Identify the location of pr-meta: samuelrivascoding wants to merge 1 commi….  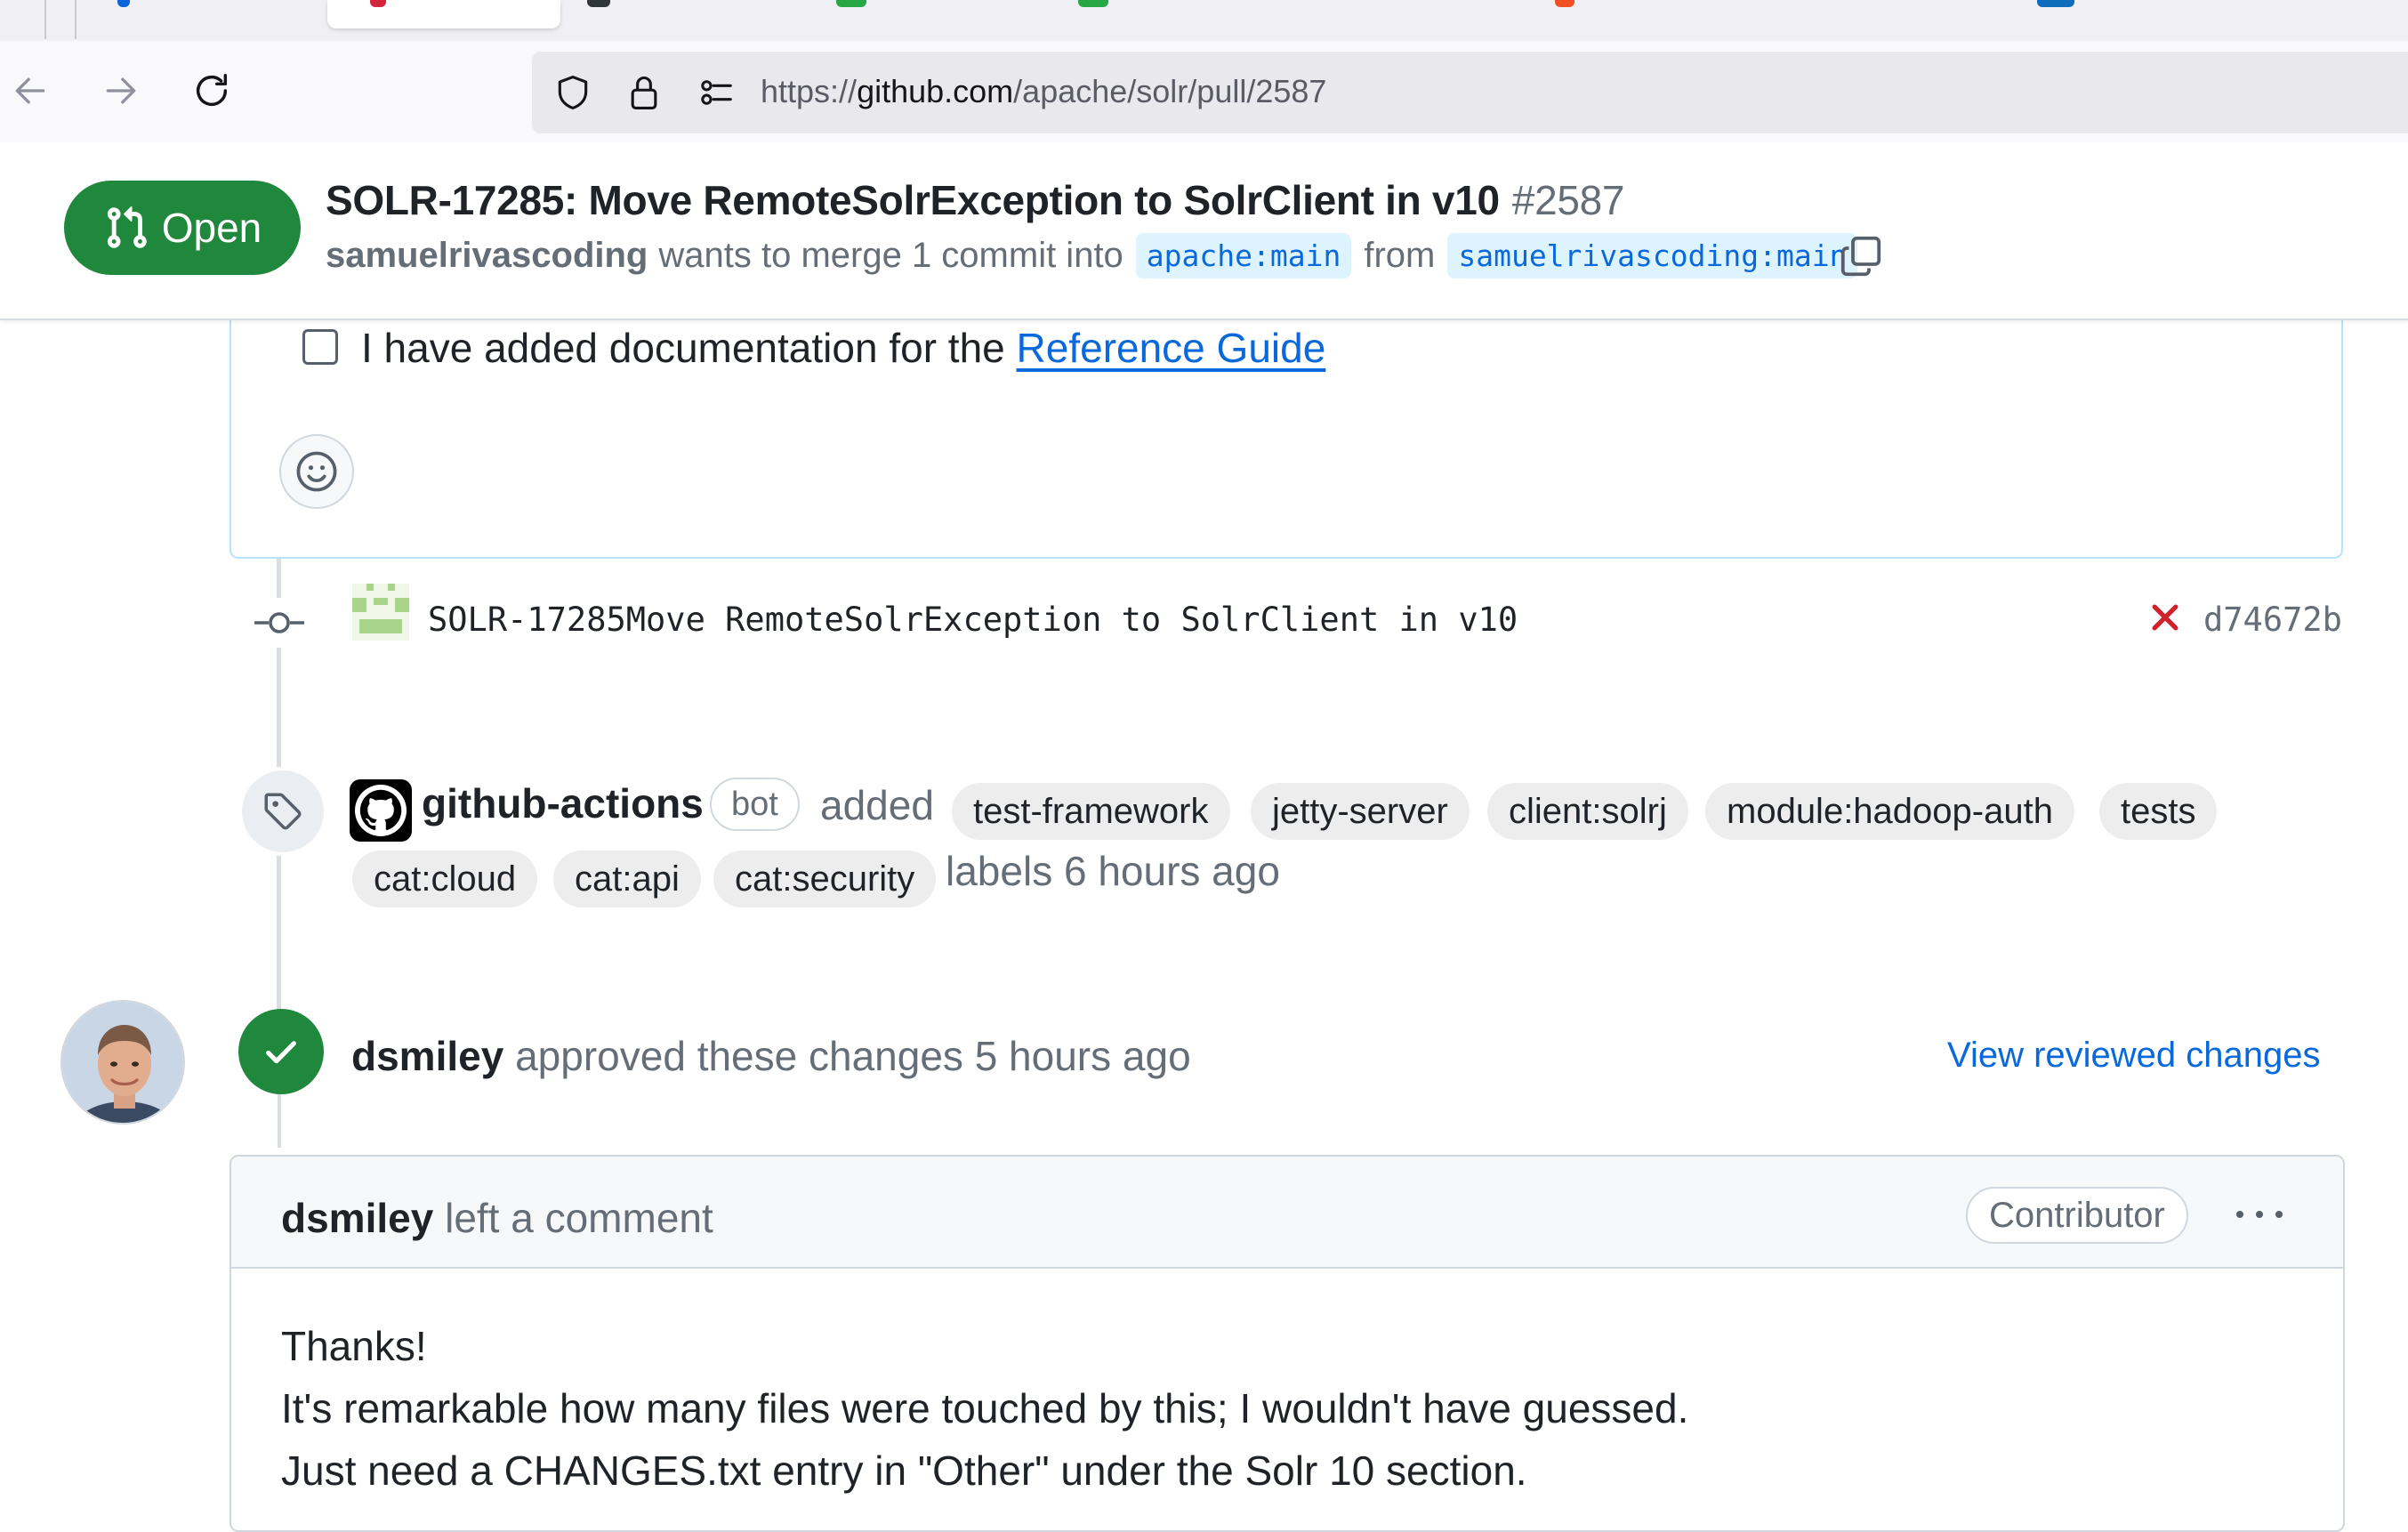
(1098, 255).